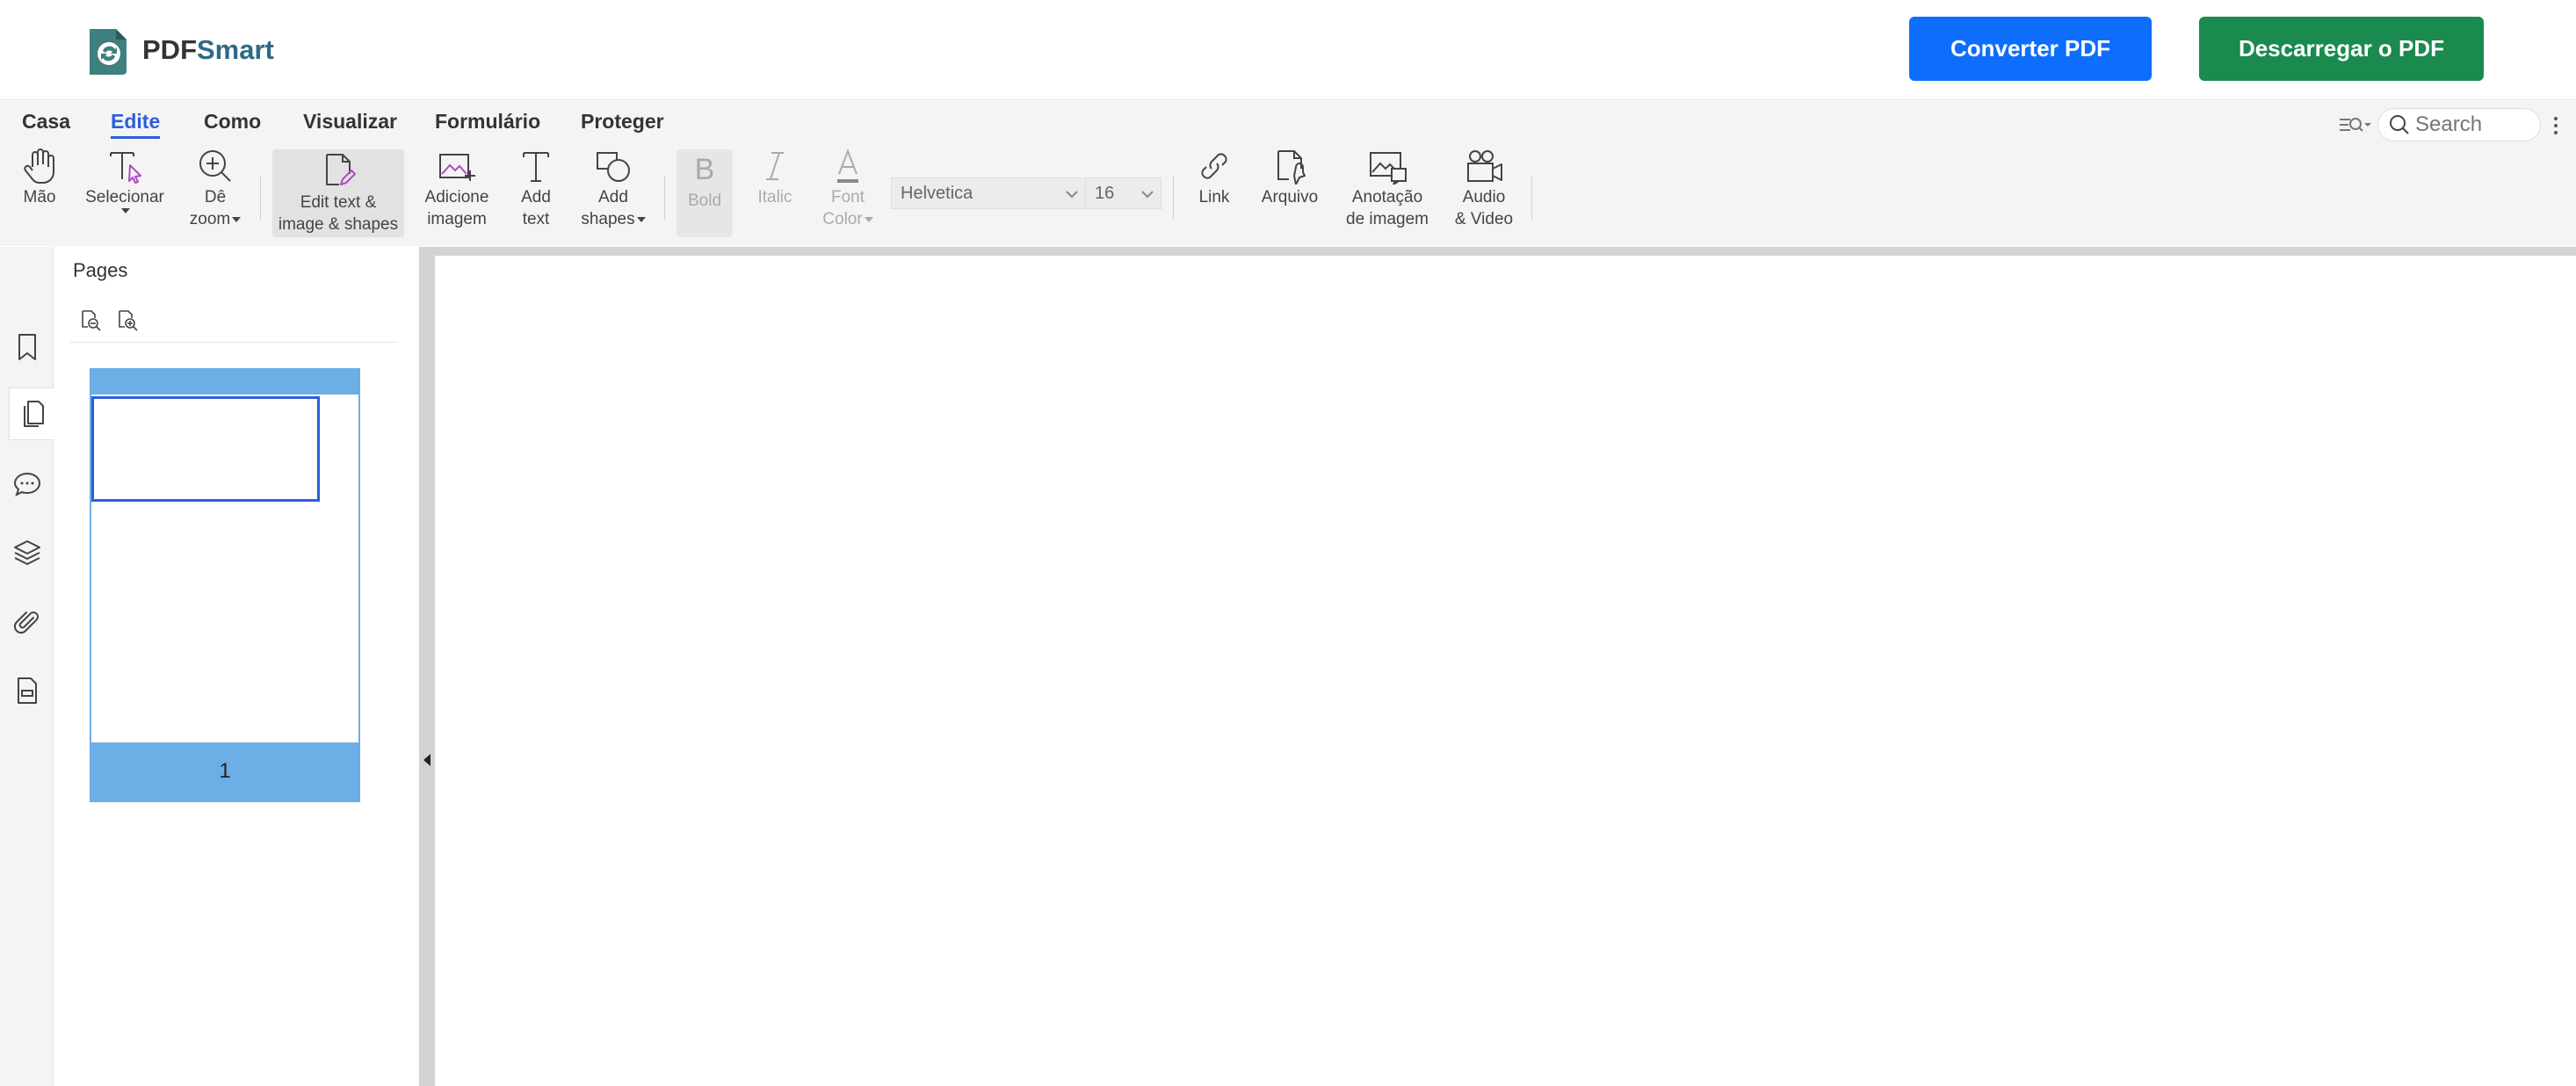  Describe the element at coordinates (775, 191) in the screenshot. I see `italic-button: Italic` at that location.